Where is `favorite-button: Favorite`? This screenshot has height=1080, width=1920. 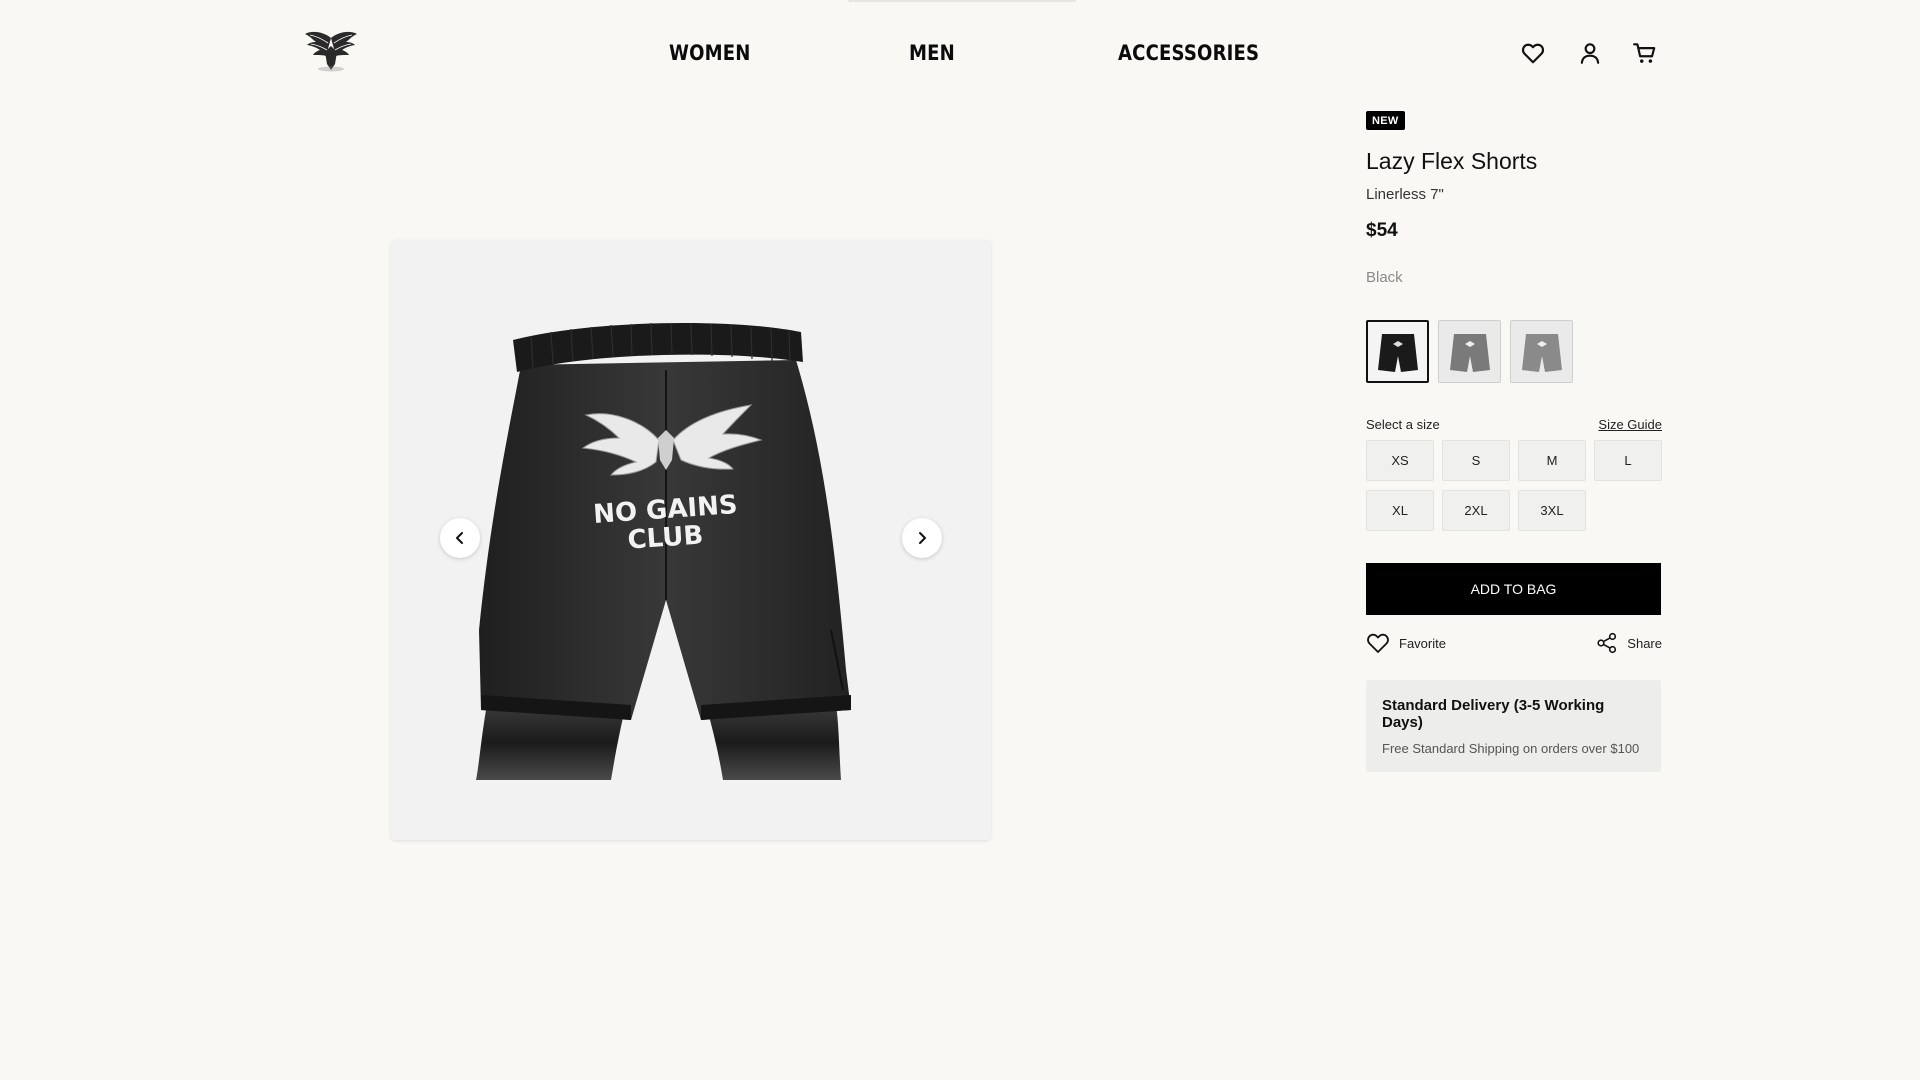 favorite-button: Favorite is located at coordinates (1406, 643).